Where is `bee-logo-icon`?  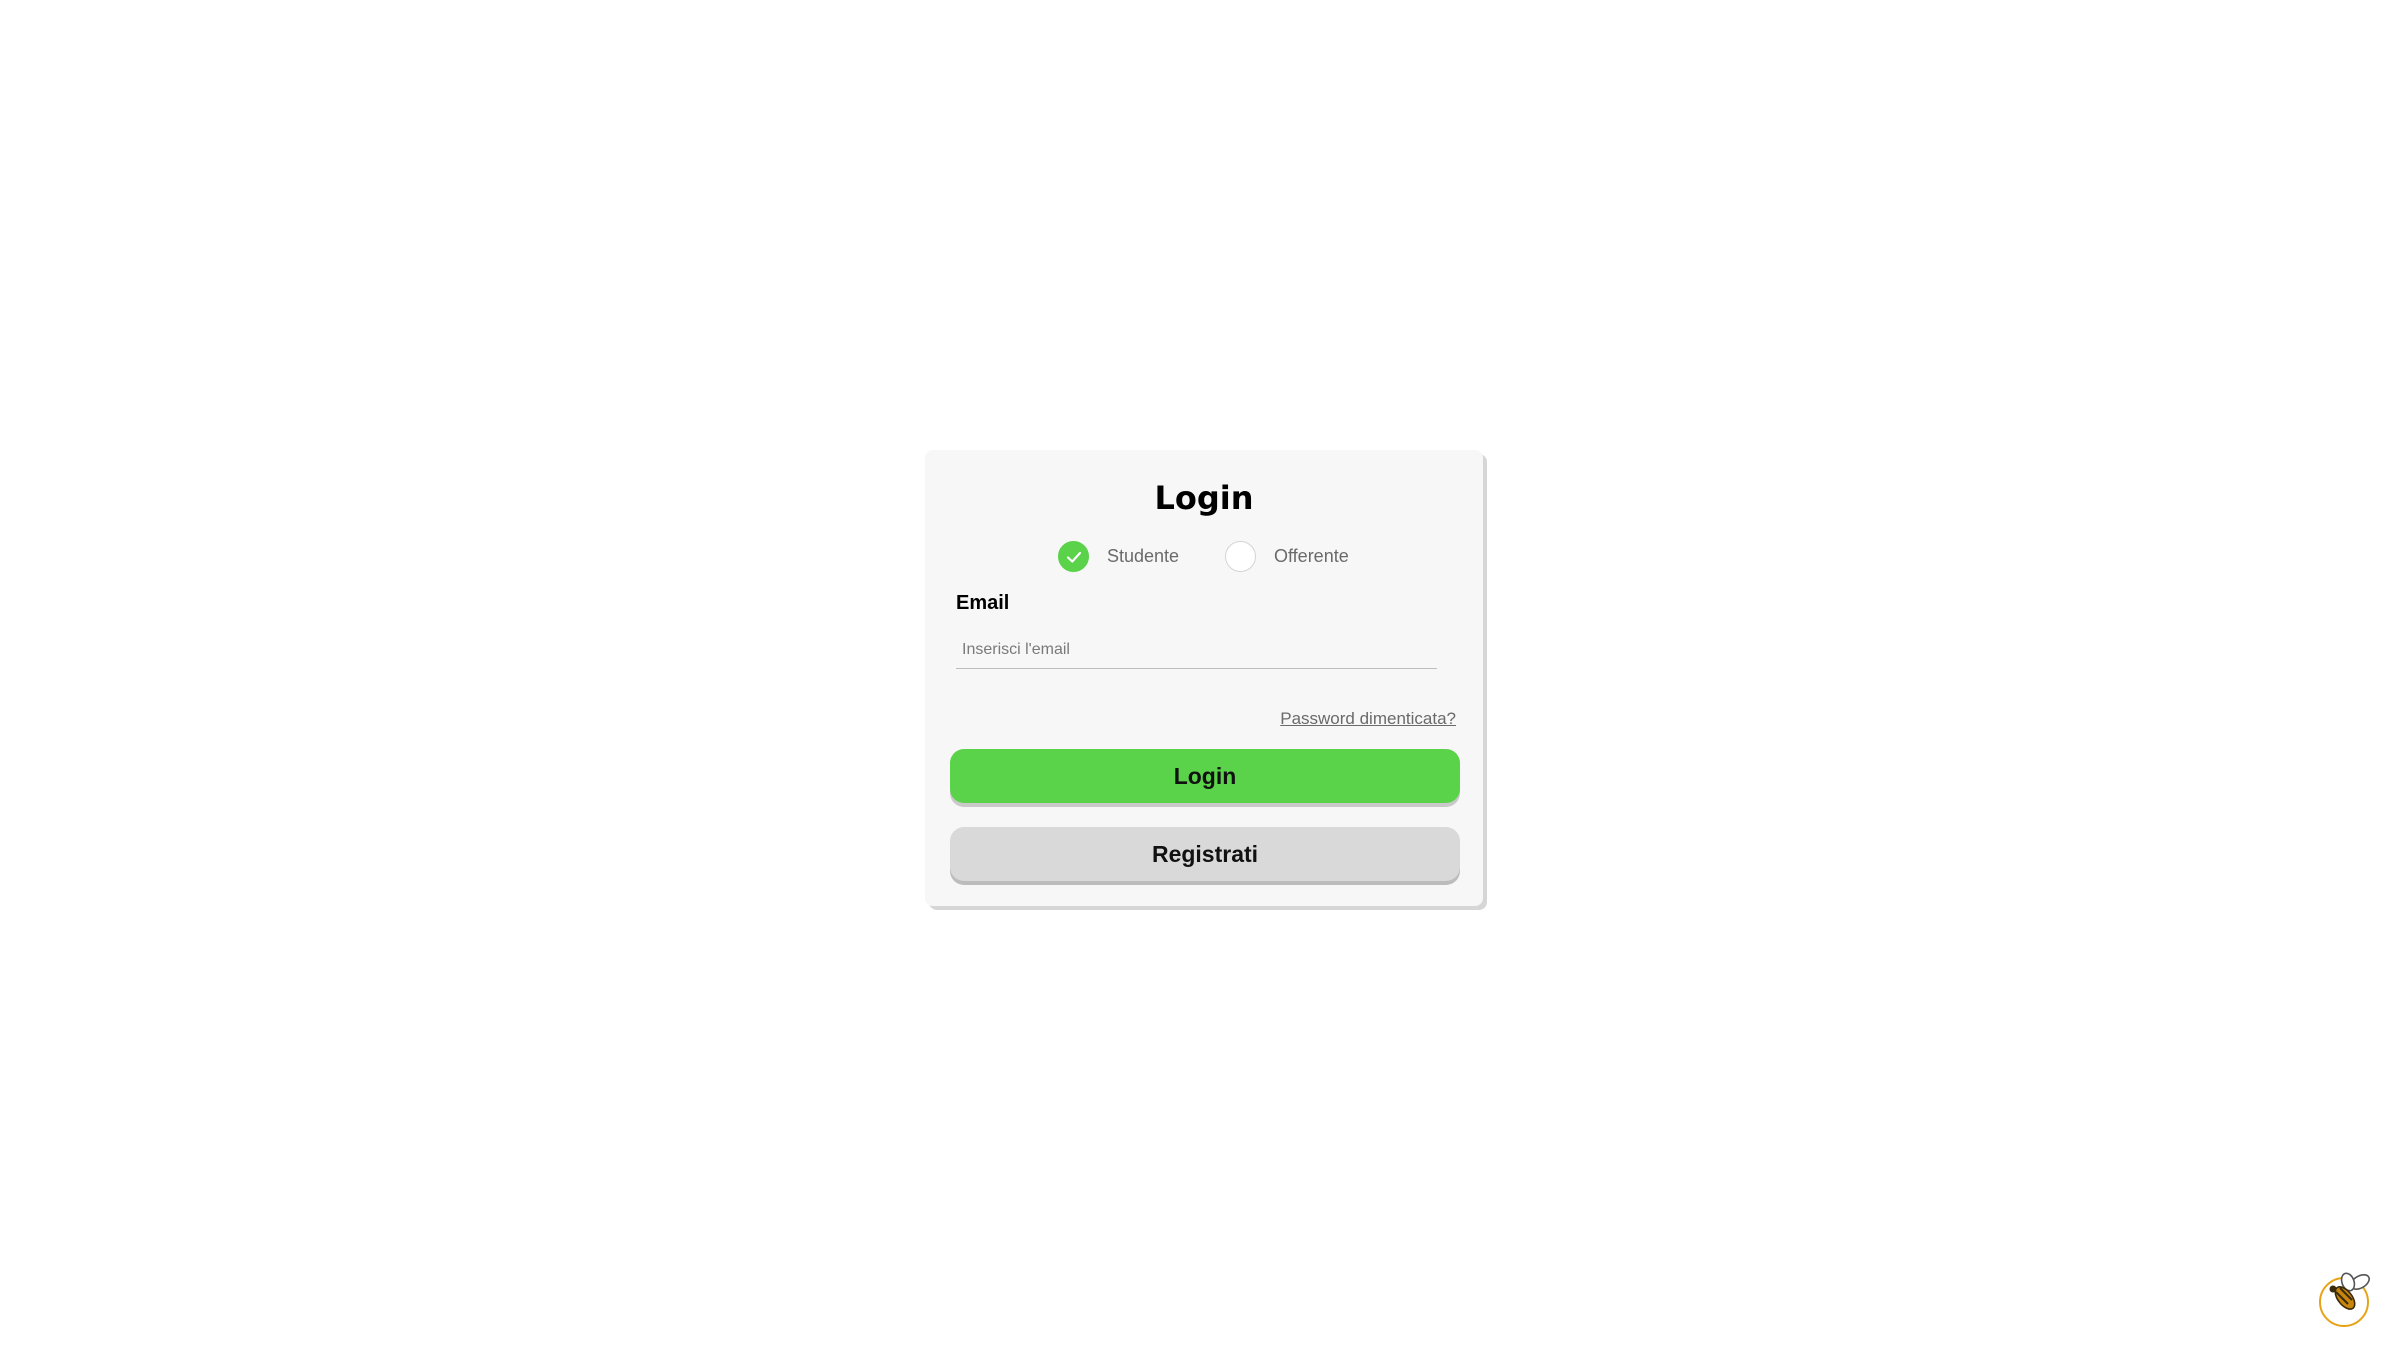
bee-logo-icon is located at coordinates (2349, 1299).